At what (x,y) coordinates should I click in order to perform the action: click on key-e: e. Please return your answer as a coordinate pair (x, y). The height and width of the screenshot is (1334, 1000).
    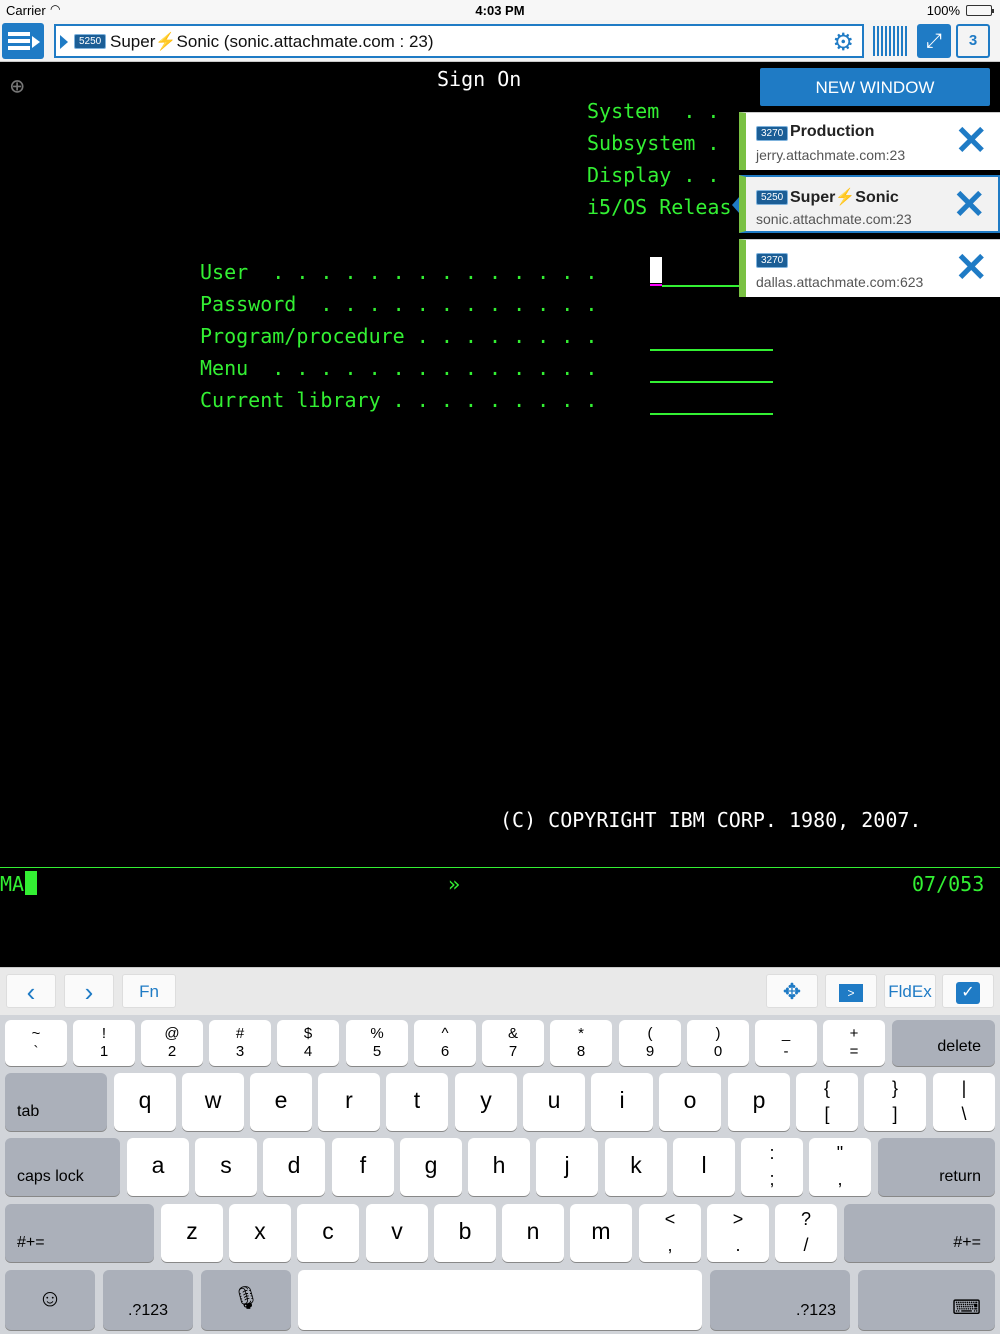
    Looking at the image, I should click on (281, 1102).